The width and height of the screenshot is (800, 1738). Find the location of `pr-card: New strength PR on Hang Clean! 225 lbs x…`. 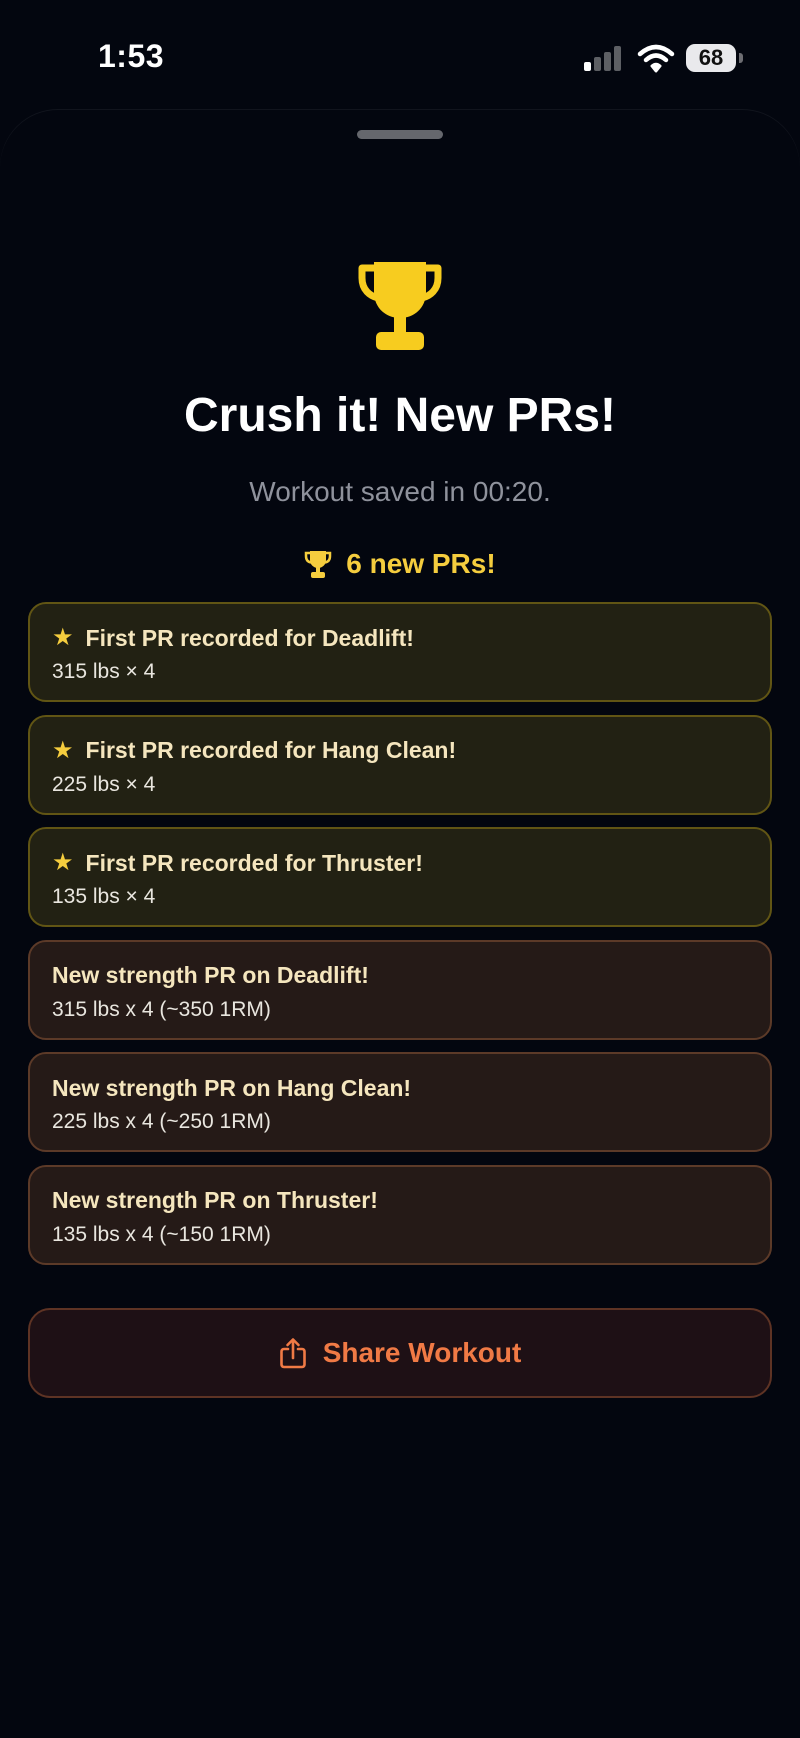

pr-card: New strength PR on Hang Clean! 225 lbs x… is located at coordinates (400, 1102).